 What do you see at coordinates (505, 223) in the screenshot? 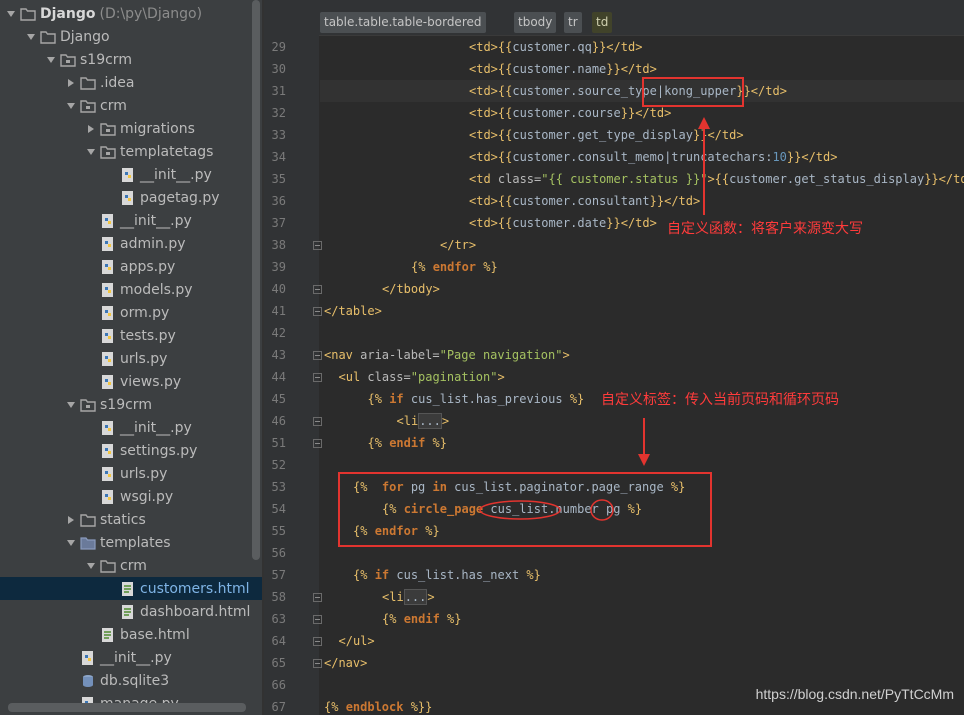
I see `template-delimiter: {{` at bounding box center [505, 223].